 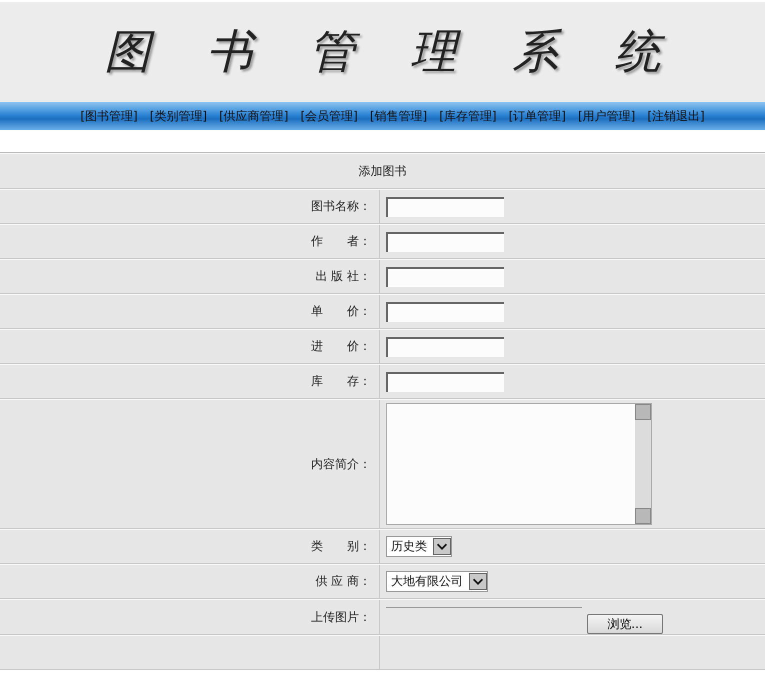 I want to click on nav-link: [库存管理], so click(x=468, y=116).